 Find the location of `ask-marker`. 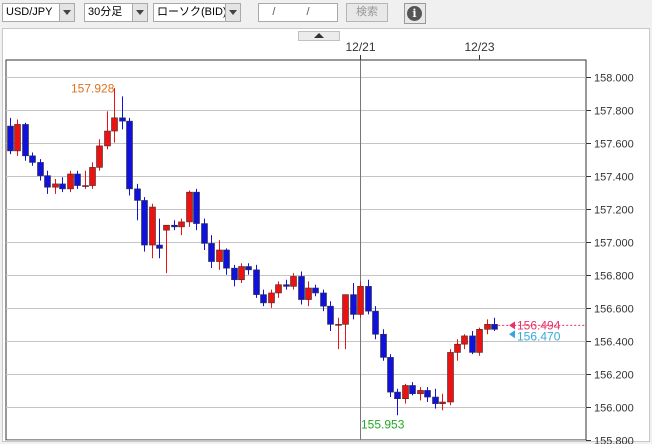

ask-marker is located at coordinates (512, 334).